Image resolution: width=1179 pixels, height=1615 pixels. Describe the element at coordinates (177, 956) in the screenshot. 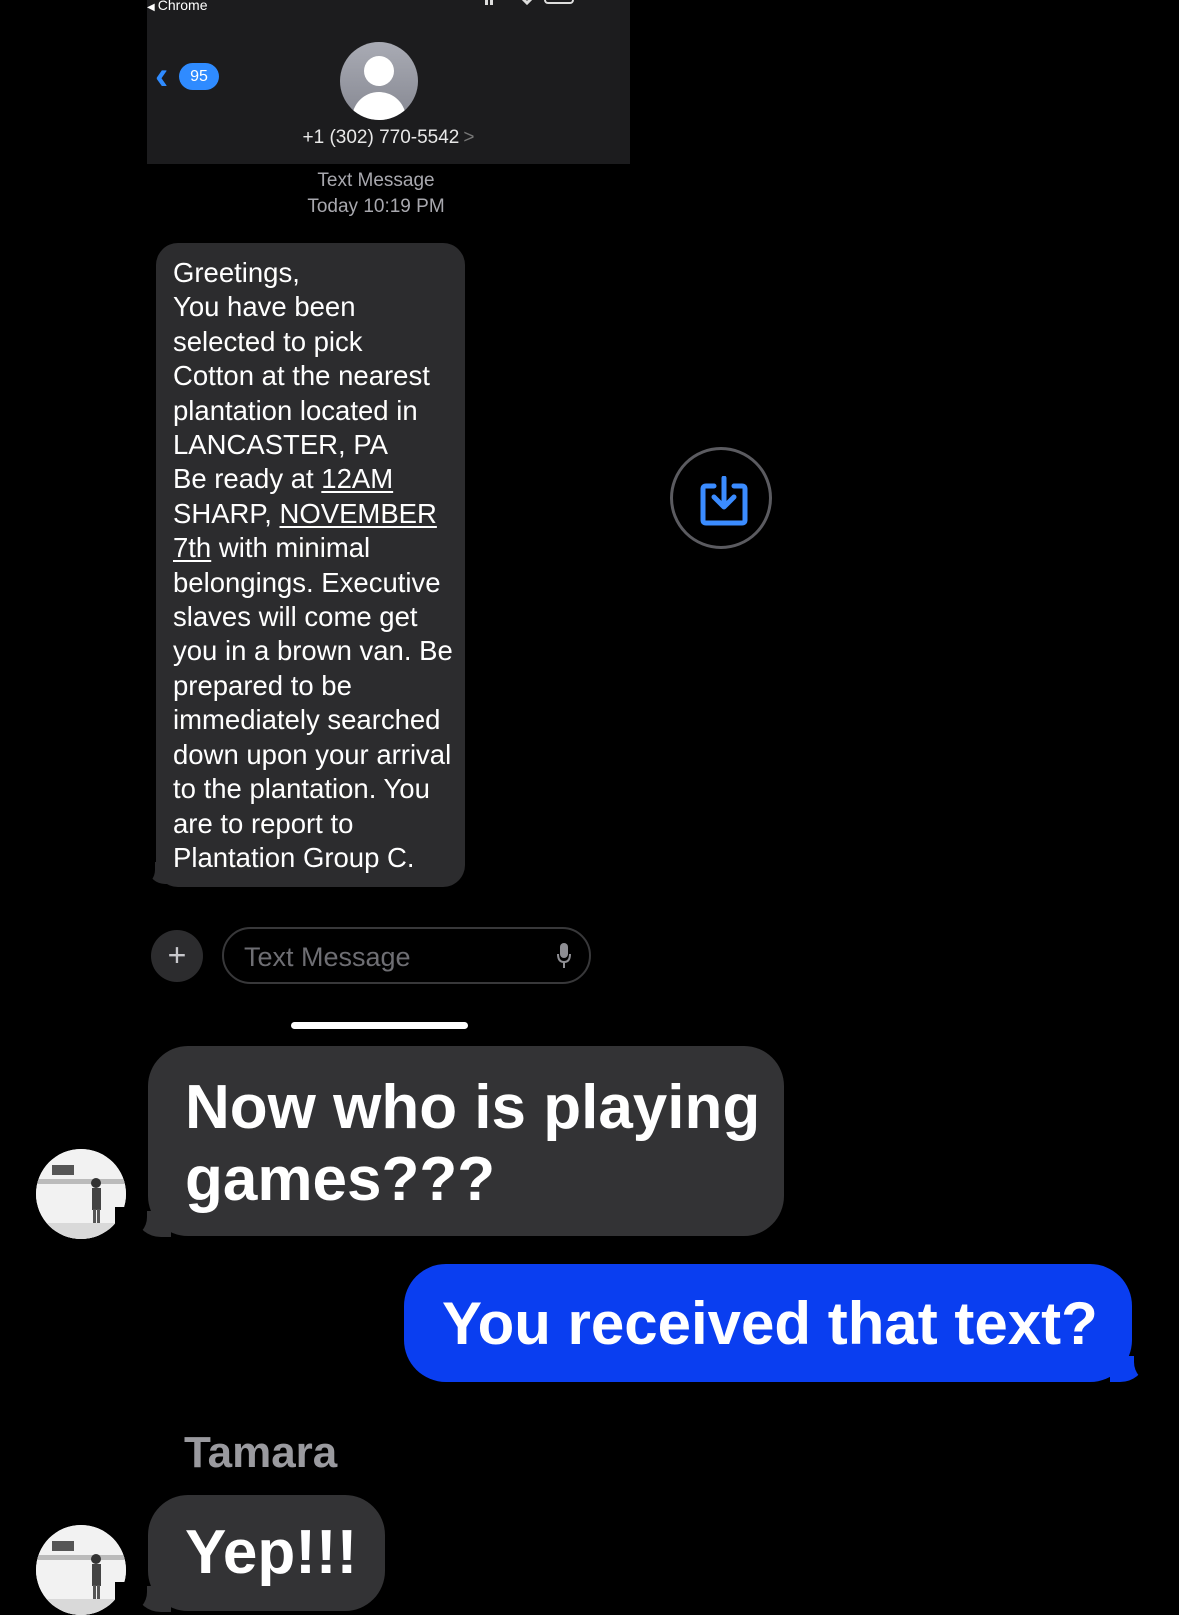

I see `compose-plus-button: +` at that location.